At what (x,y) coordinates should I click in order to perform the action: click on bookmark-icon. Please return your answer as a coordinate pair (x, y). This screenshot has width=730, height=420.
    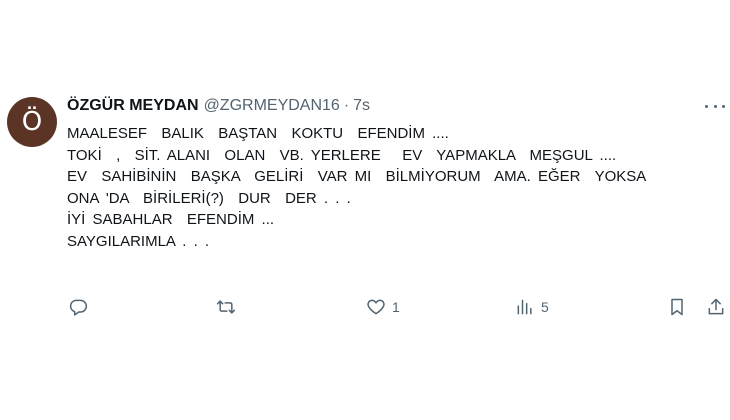
    Looking at the image, I should click on (677, 307).